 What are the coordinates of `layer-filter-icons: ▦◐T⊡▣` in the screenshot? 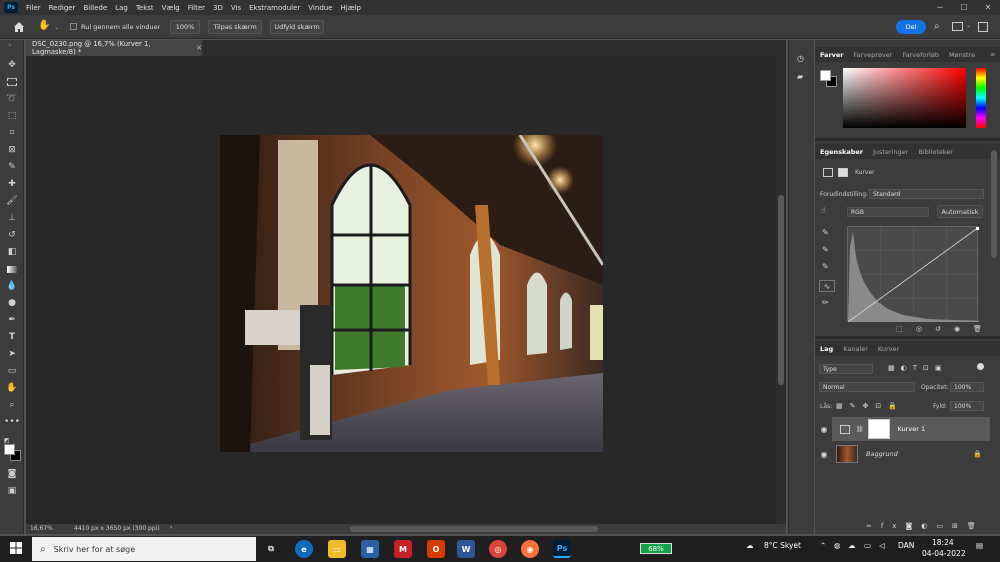 It's located at (917, 368).